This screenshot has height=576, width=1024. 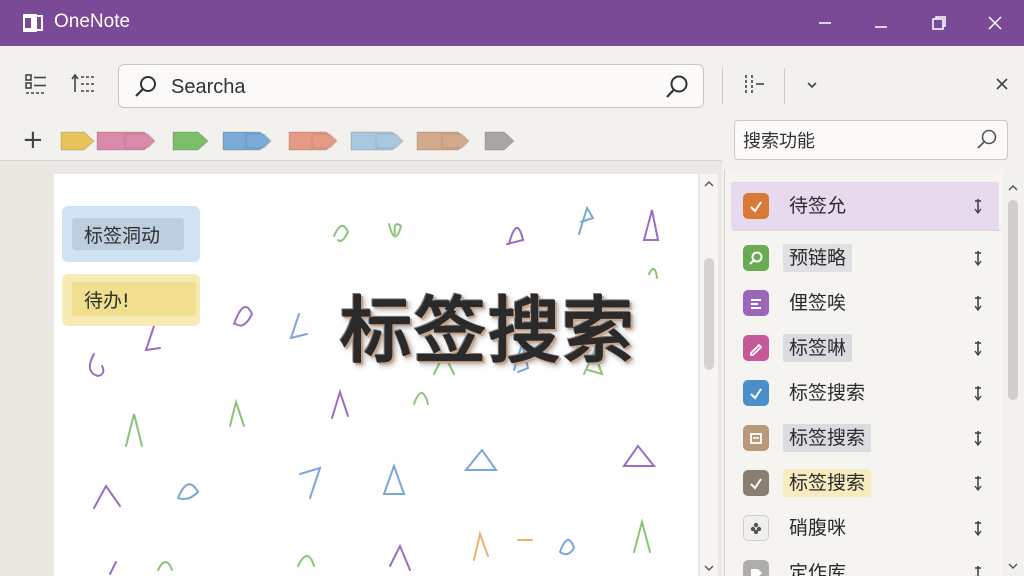 I want to click on tag-result-row: 预链略, so click(x=865, y=258).